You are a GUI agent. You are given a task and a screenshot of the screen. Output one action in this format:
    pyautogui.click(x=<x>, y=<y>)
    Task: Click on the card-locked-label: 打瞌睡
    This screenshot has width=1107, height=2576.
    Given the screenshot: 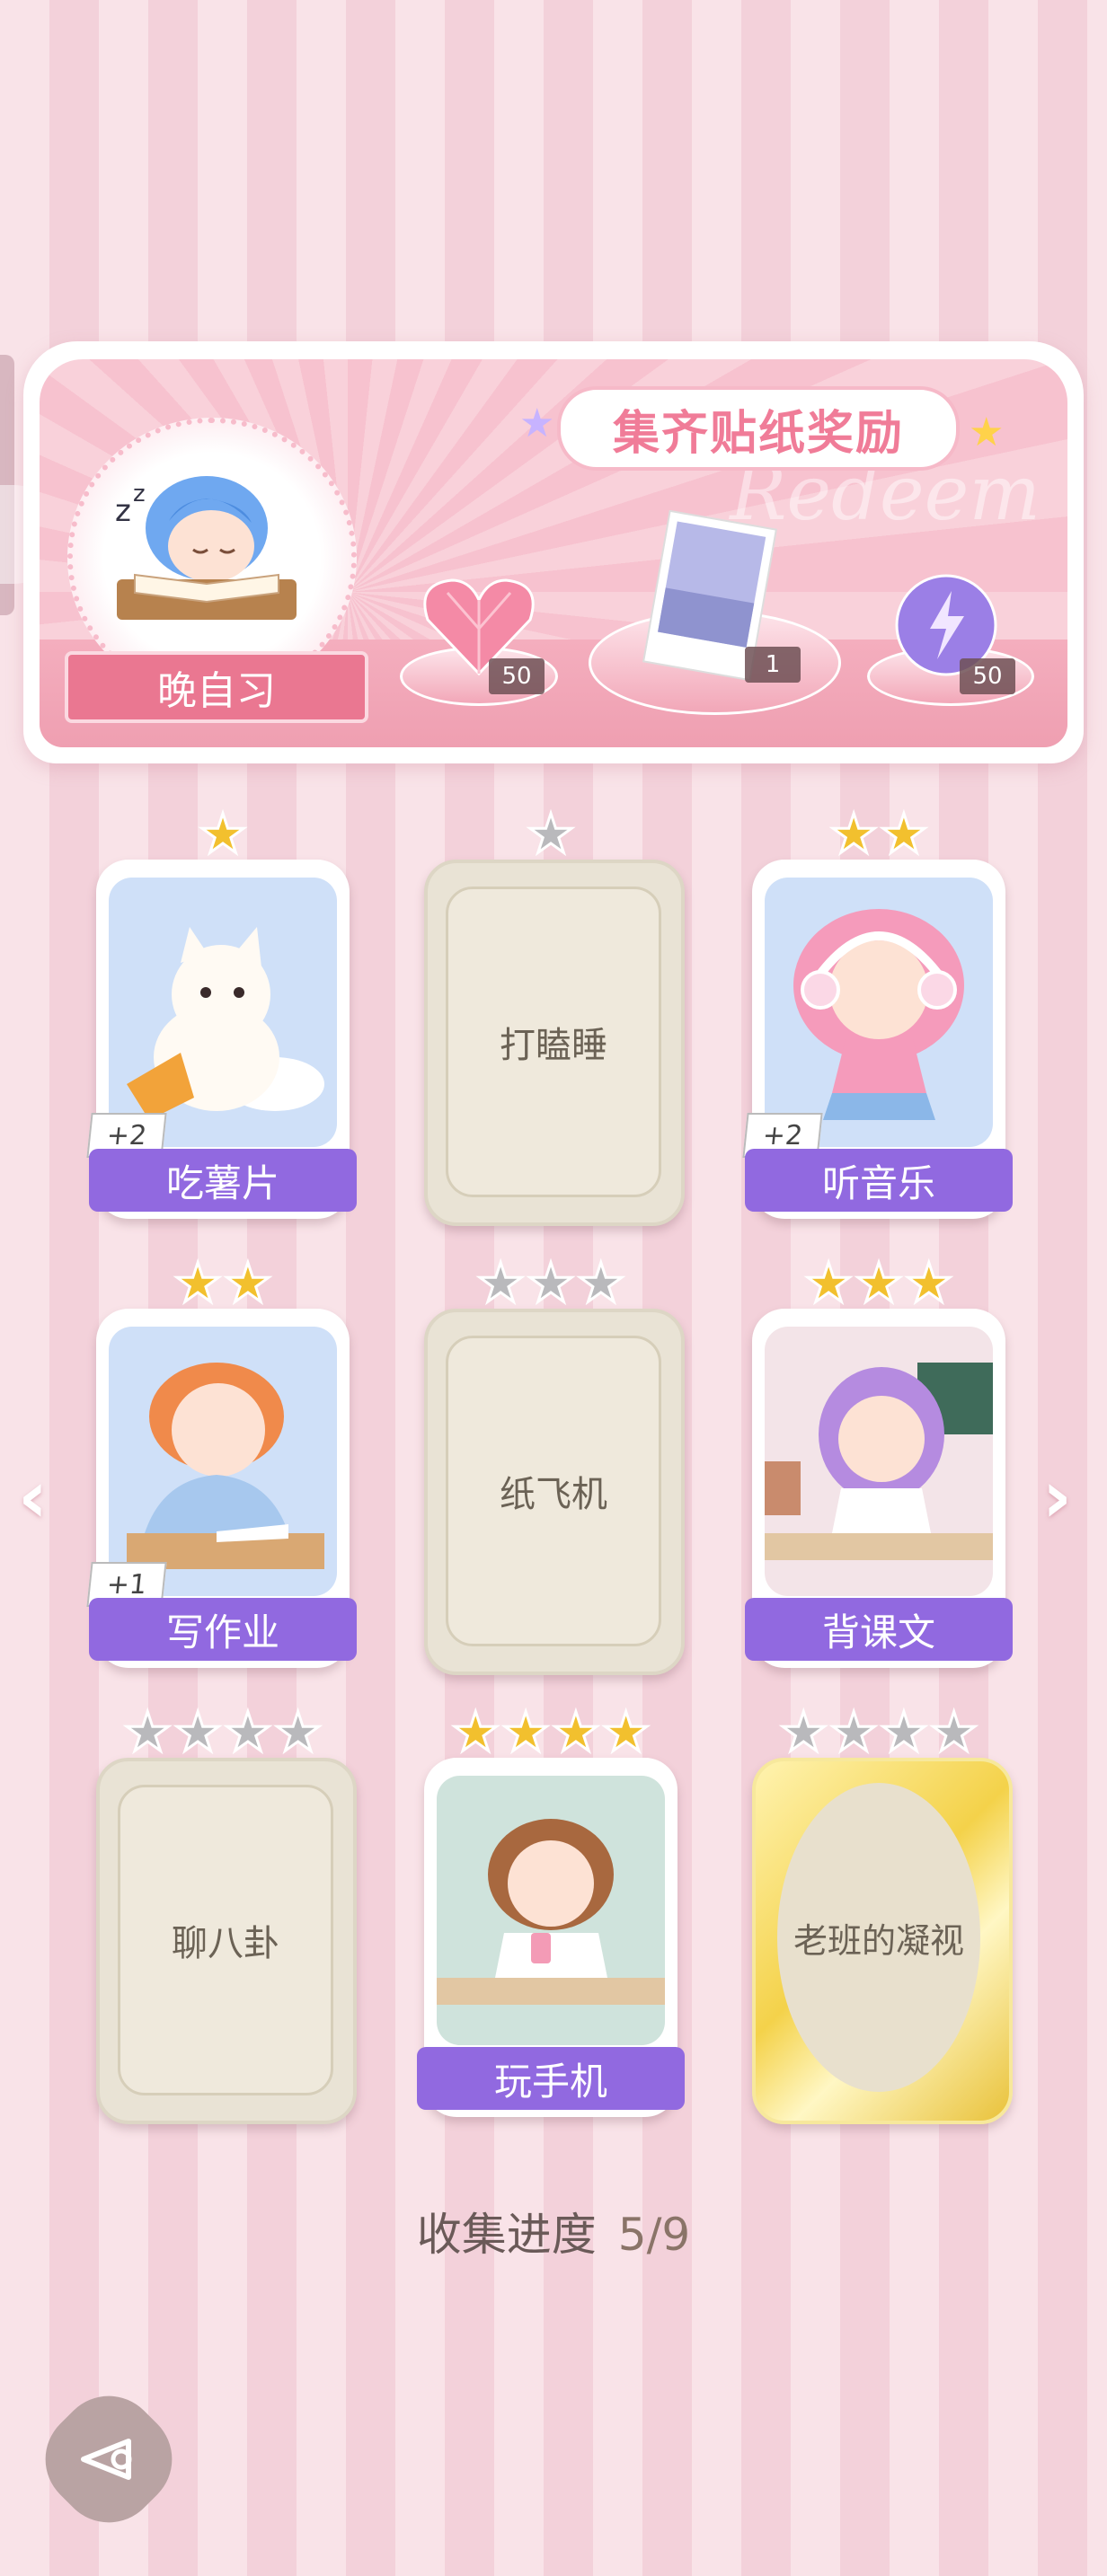 What is the action you would take?
    pyautogui.click(x=553, y=1042)
    